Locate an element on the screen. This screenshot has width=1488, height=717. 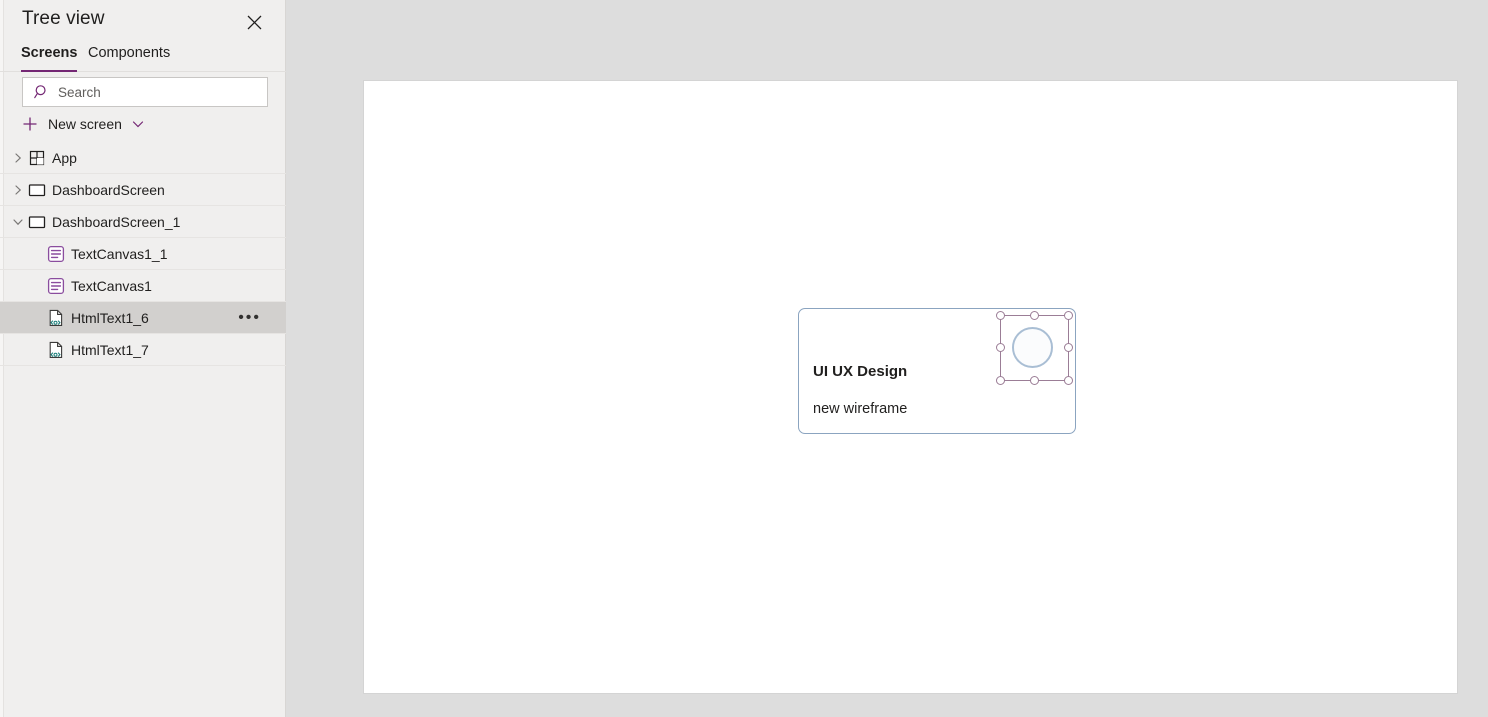
card-subtitle: new wireframe is located at coordinates (860, 409).